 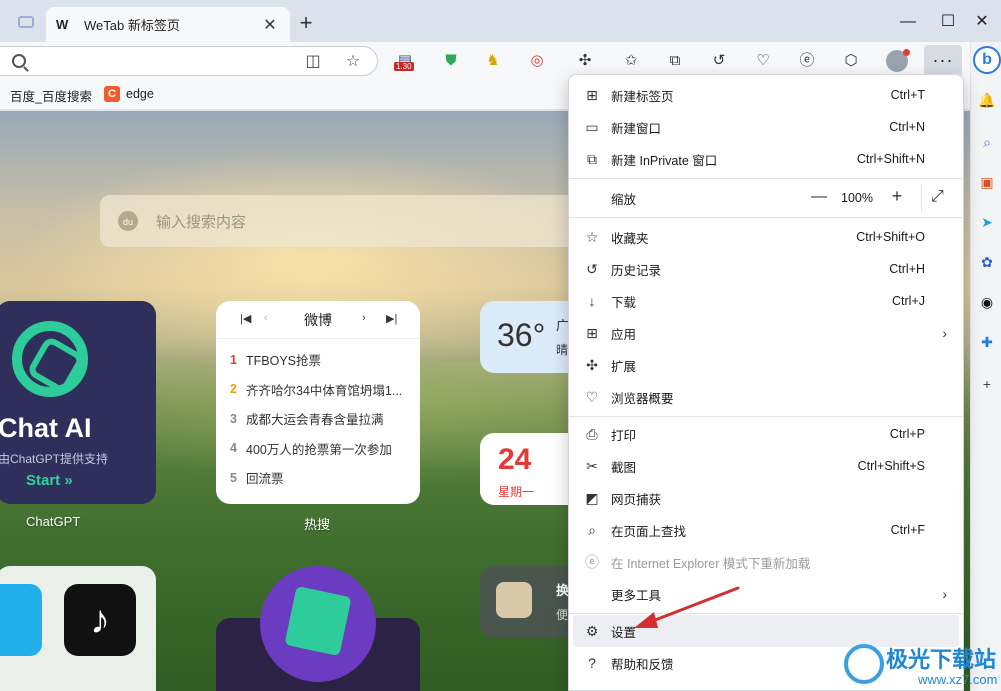 I want to click on calendar-day: 24, so click(x=515, y=459).